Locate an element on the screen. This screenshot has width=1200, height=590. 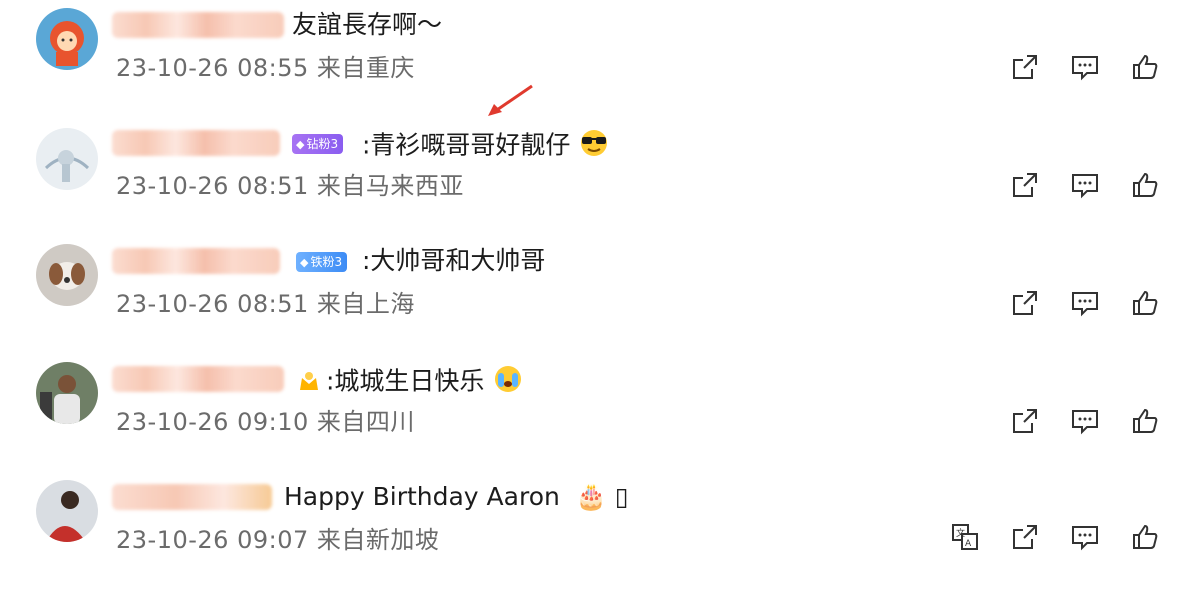
badge-label: 钻粉3 is located at coordinates (322, 144).